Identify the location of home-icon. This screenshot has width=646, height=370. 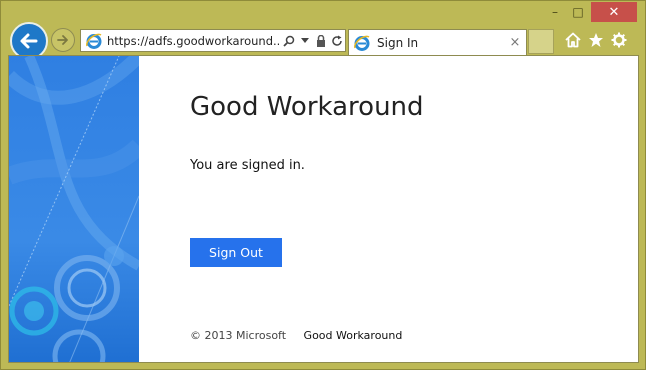
(572, 39).